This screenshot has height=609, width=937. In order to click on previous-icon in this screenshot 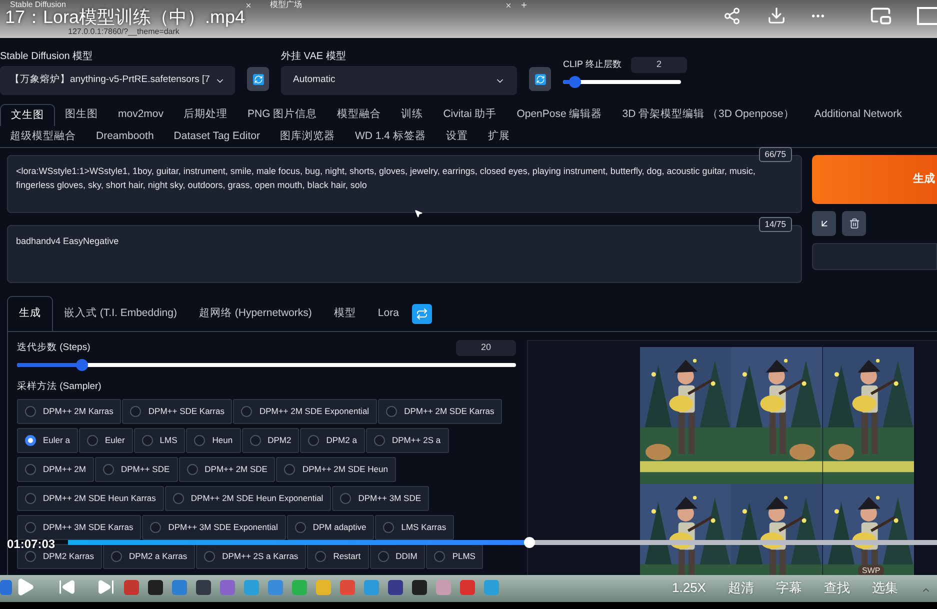, I will do `click(67, 587)`.